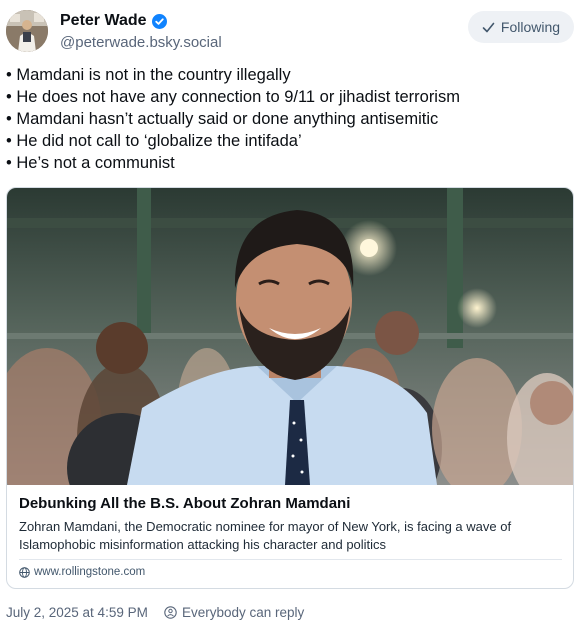 Image resolution: width=579 pixels, height=623 pixels. I want to click on link-card-domain: www.rollingstone.com, so click(82, 572).